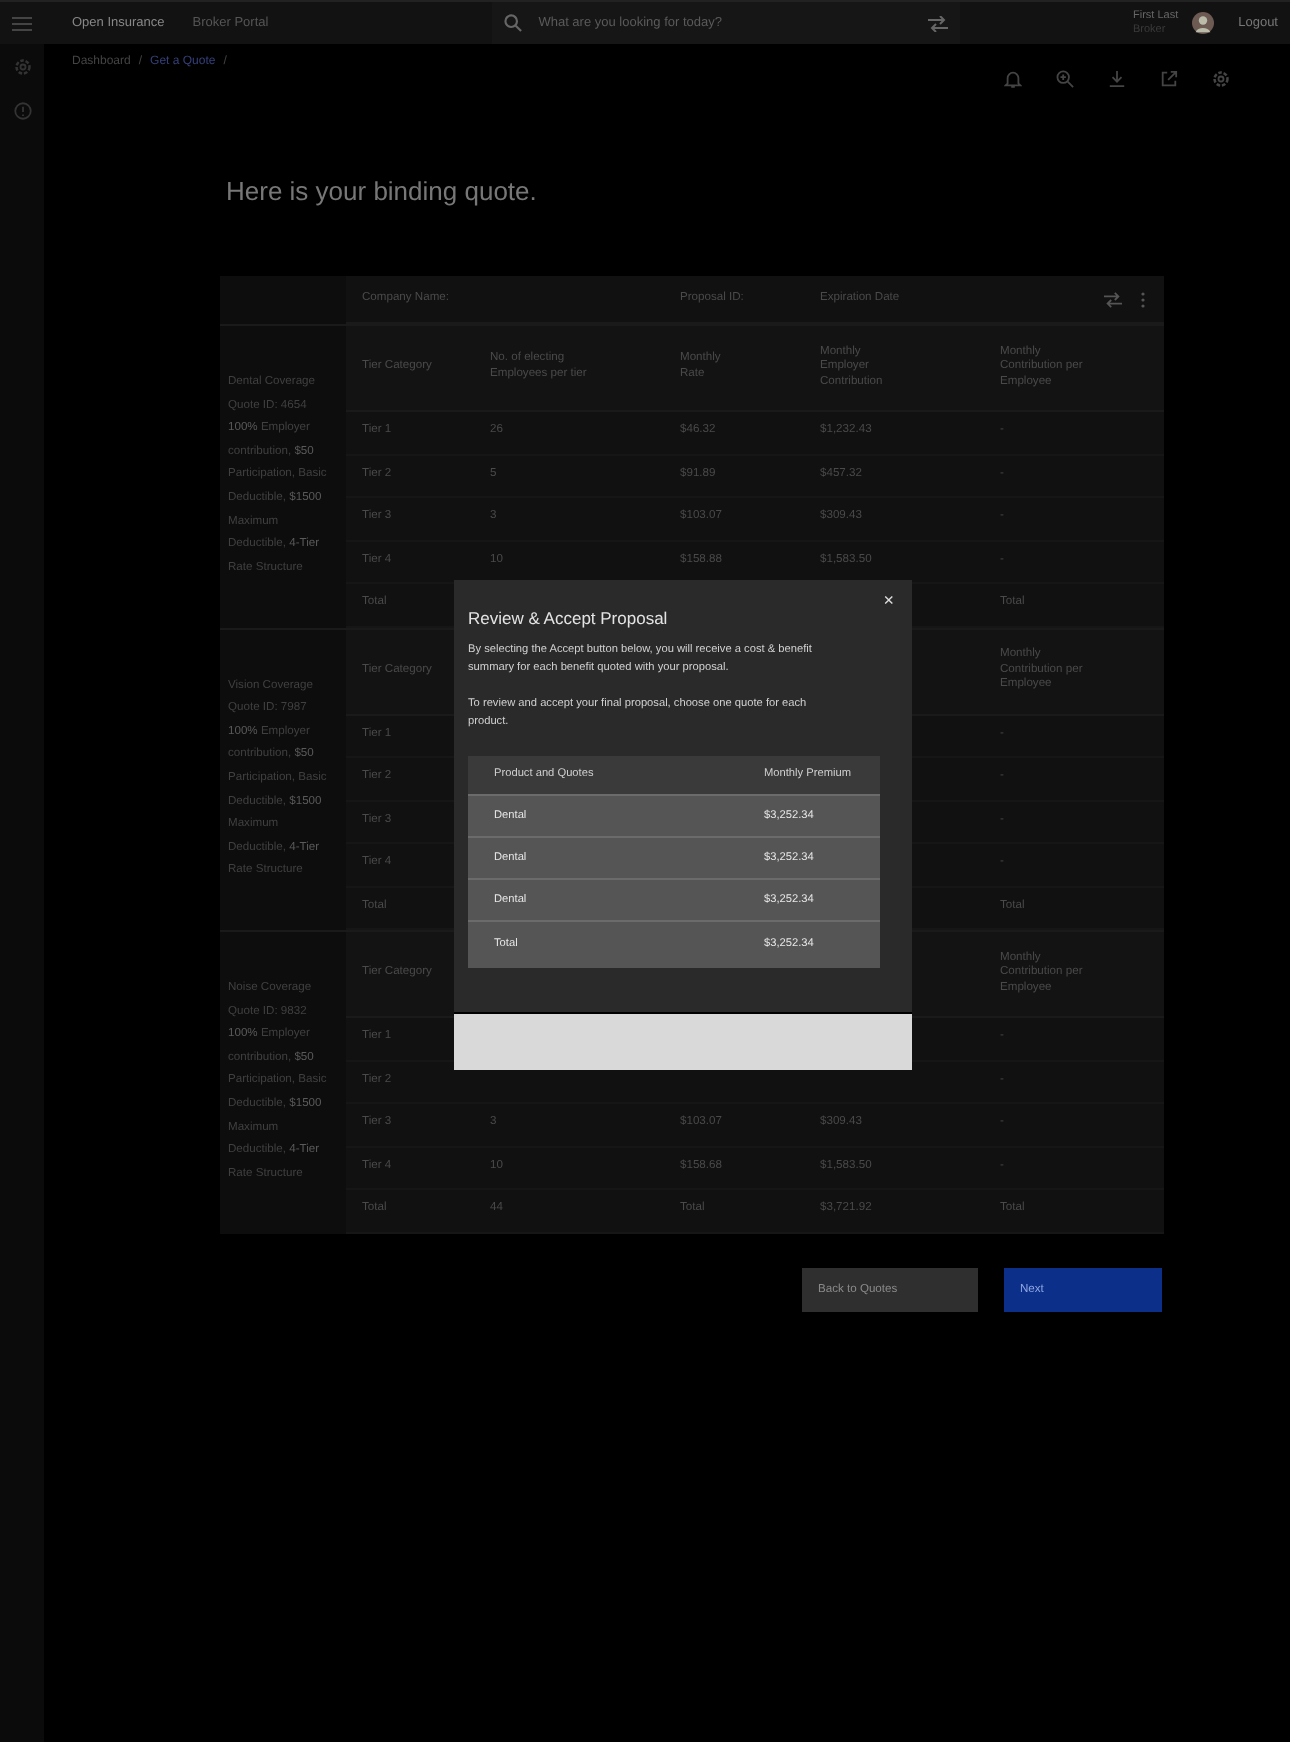 This screenshot has width=1290, height=1742. What do you see at coordinates (1203, 23) in the screenshot?
I see `avatar-icon` at bounding box center [1203, 23].